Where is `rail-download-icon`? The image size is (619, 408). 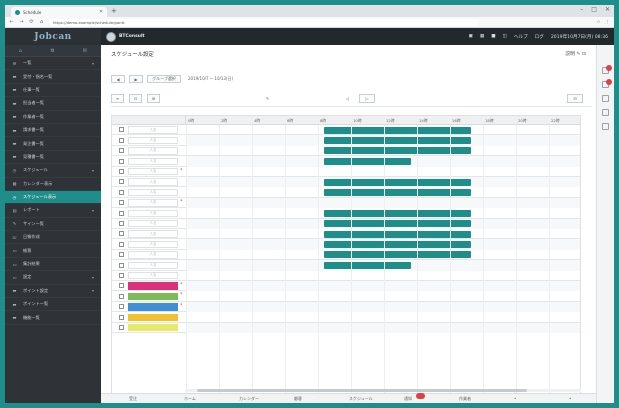 rail-download-icon is located at coordinates (605, 112).